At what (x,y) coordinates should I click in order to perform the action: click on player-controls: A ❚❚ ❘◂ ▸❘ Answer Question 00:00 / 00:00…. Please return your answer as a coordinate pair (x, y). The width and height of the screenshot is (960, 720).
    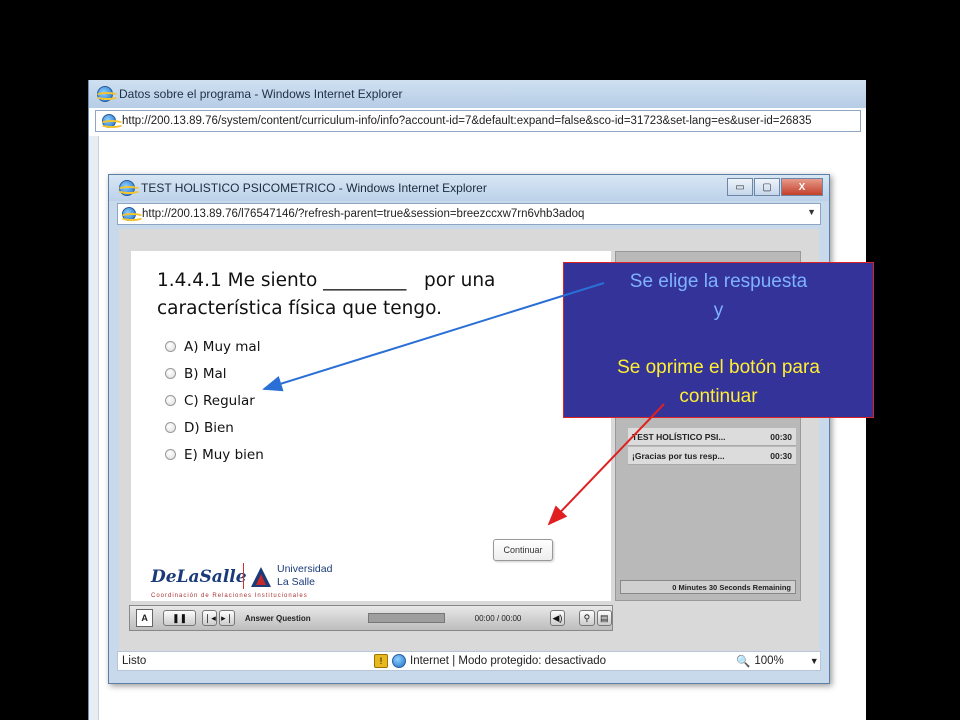
    Looking at the image, I should click on (371, 618).